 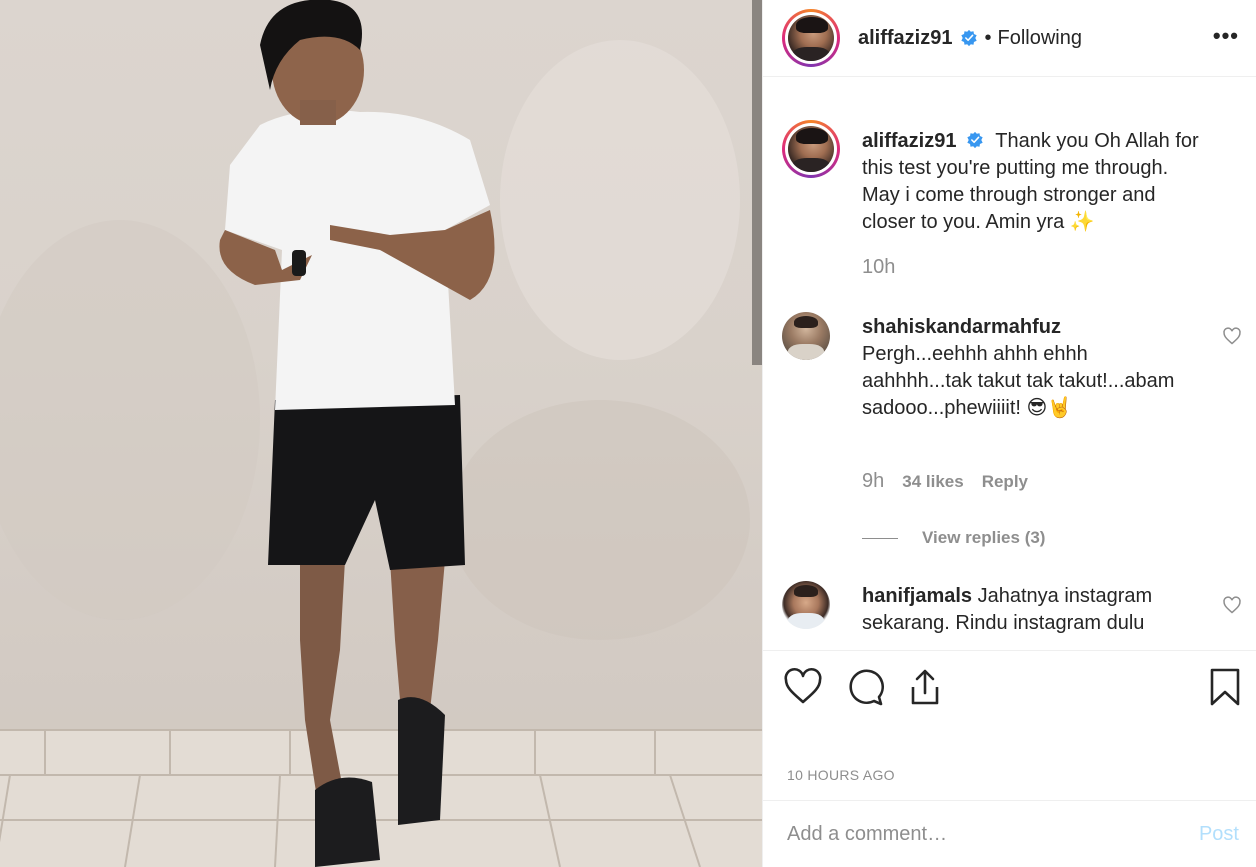 What do you see at coordinates (932, 482) in the screenshot?
I see `comment-likes: 34 likes` at bounding box center [932, 482].